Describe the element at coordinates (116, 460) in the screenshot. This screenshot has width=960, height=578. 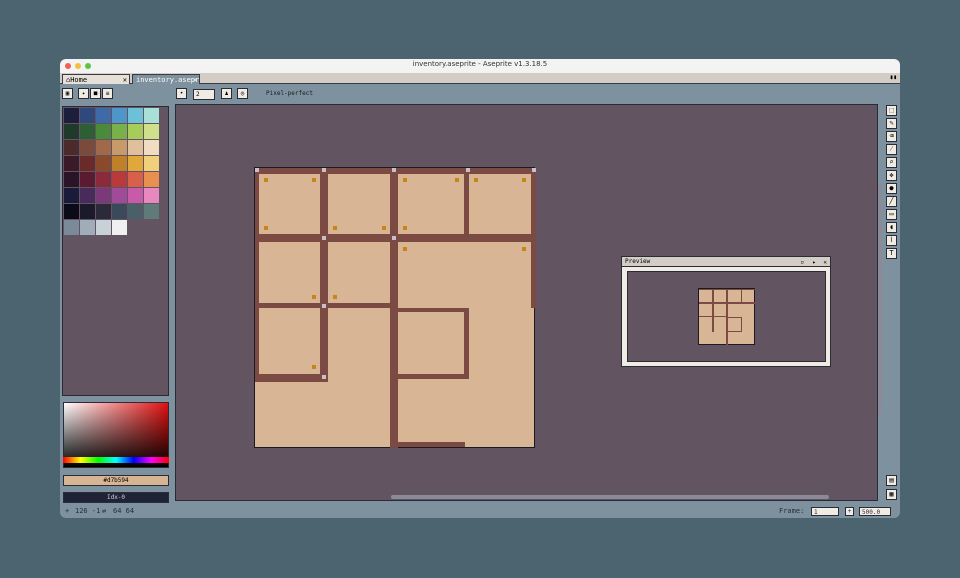
I see `hue-slider` at that location.